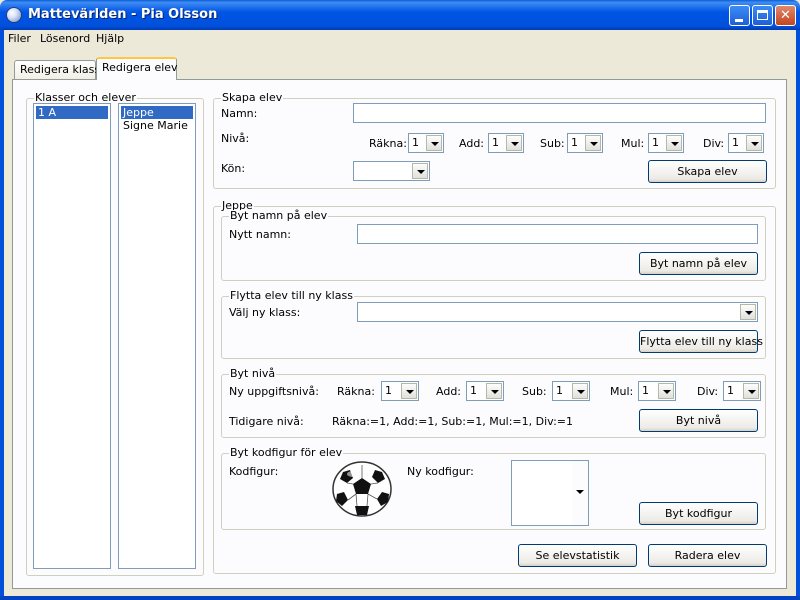  What do you see at coordinates (239, 113) in the screenshot?
I see `name-label: Namn:` at bounding box center [239, 113].